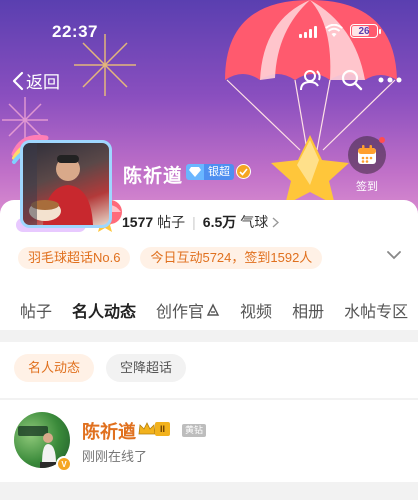 The width and height of the screenshot is (418, 500). I want to click on tab-label: 视频, so click(256, 312).